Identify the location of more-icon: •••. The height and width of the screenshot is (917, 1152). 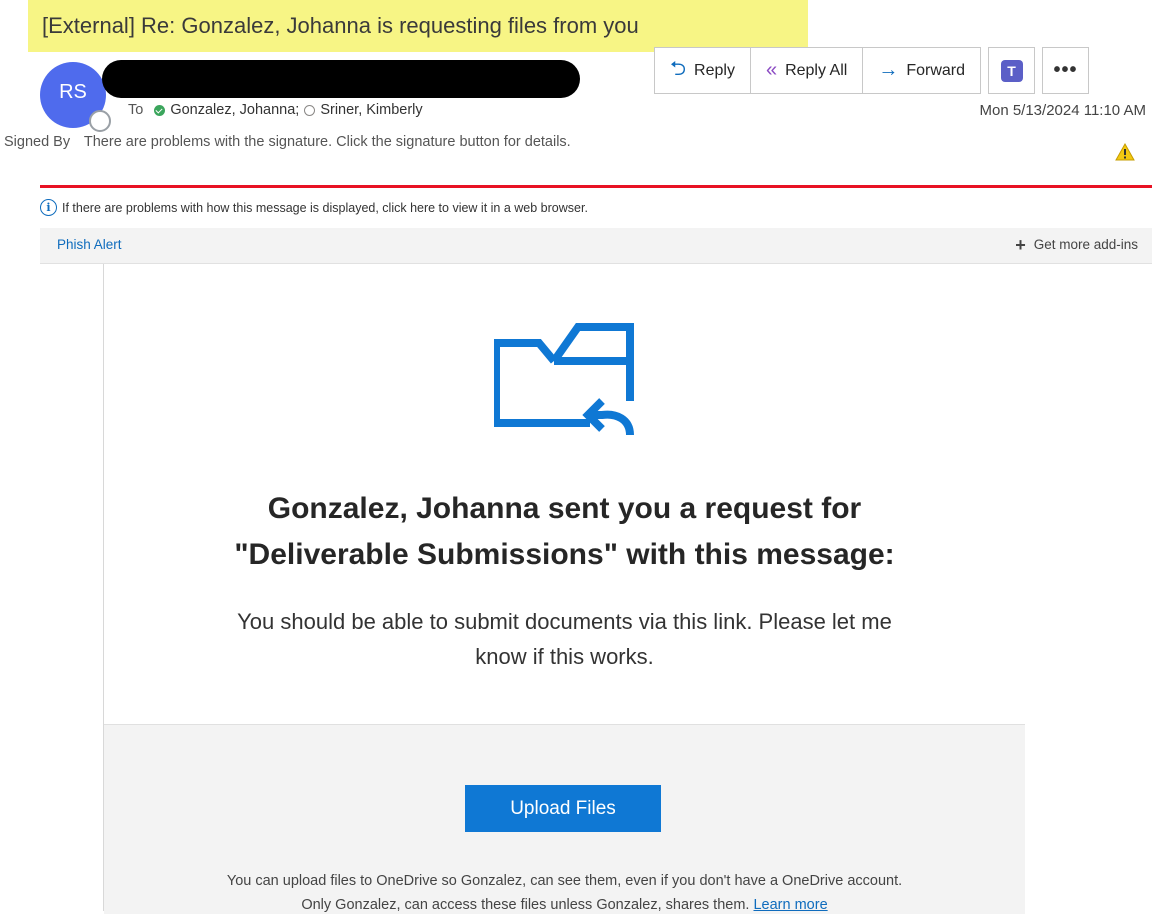
(1065, 70).